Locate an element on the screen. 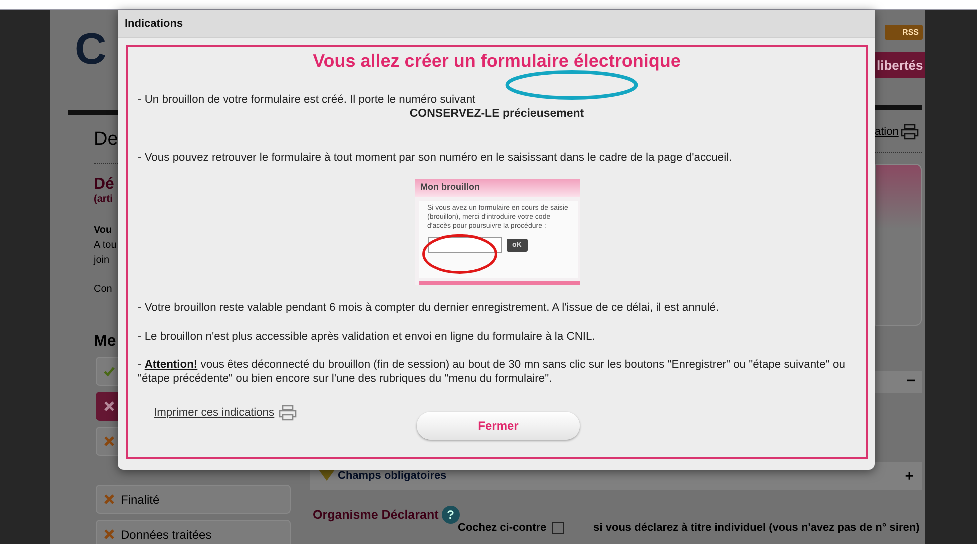  menu-item: Finalité is located at coordinates (193, 499).